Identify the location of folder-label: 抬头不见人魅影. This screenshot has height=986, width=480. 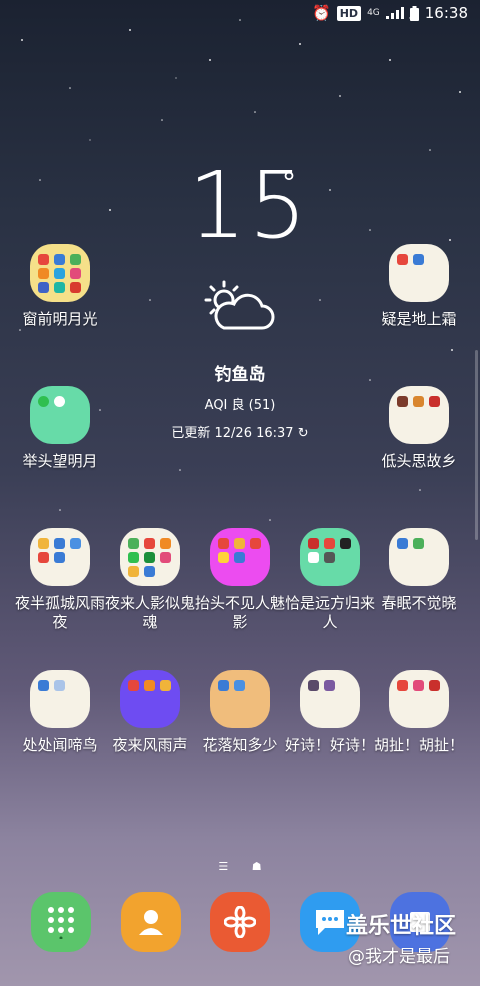
(240, 612).